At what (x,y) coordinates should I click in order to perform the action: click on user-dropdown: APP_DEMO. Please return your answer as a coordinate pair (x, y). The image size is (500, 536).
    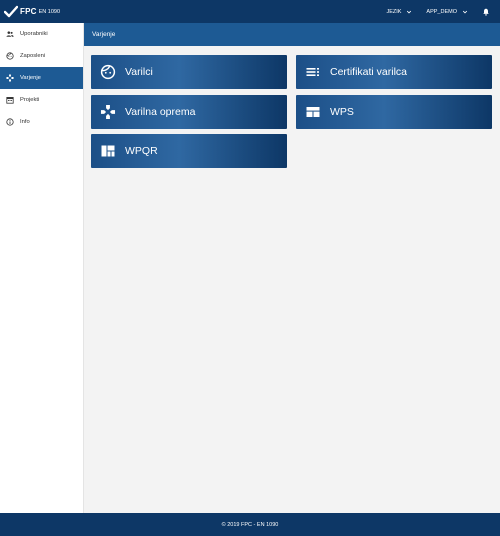
    Looking at the image, I should click on (447, 12).